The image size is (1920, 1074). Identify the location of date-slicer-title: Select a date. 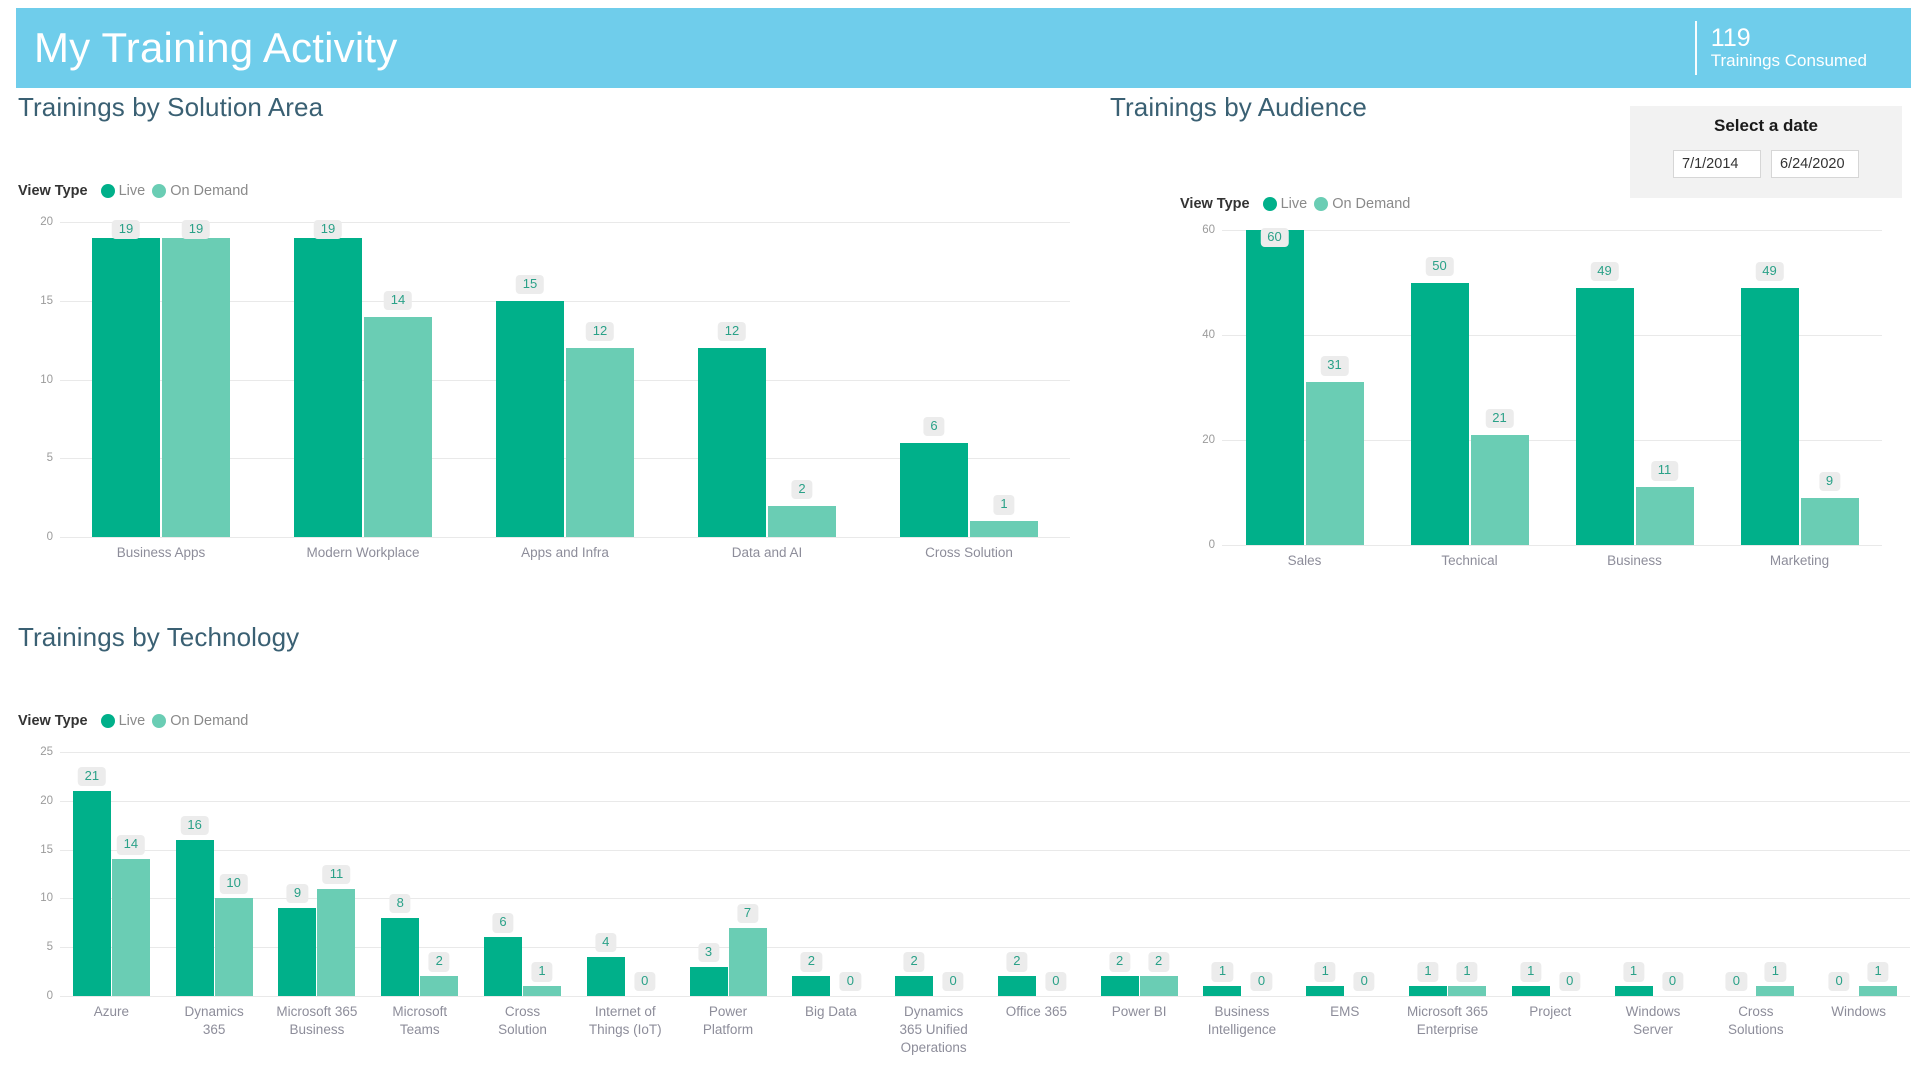
(1766, 125).